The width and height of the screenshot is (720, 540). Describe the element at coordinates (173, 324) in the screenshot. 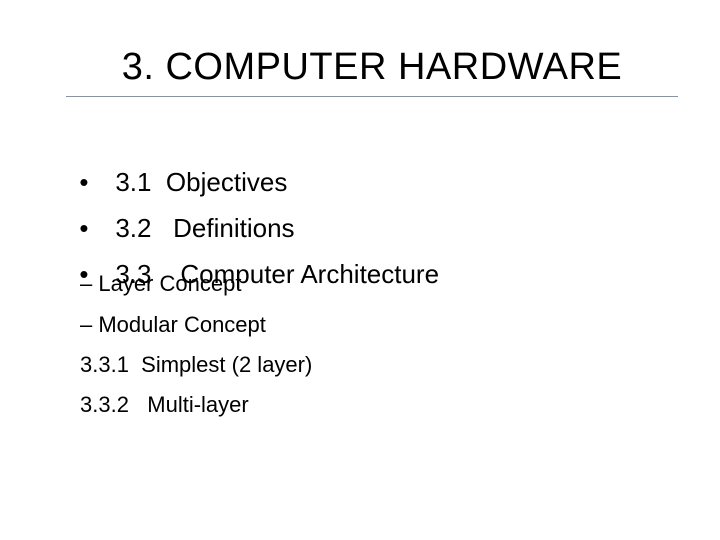

I see `sub-item: – Modular Concept` at that location.